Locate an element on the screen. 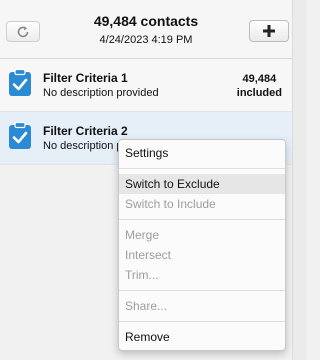  filter-count-label: included is located at coordinates (259, 93).